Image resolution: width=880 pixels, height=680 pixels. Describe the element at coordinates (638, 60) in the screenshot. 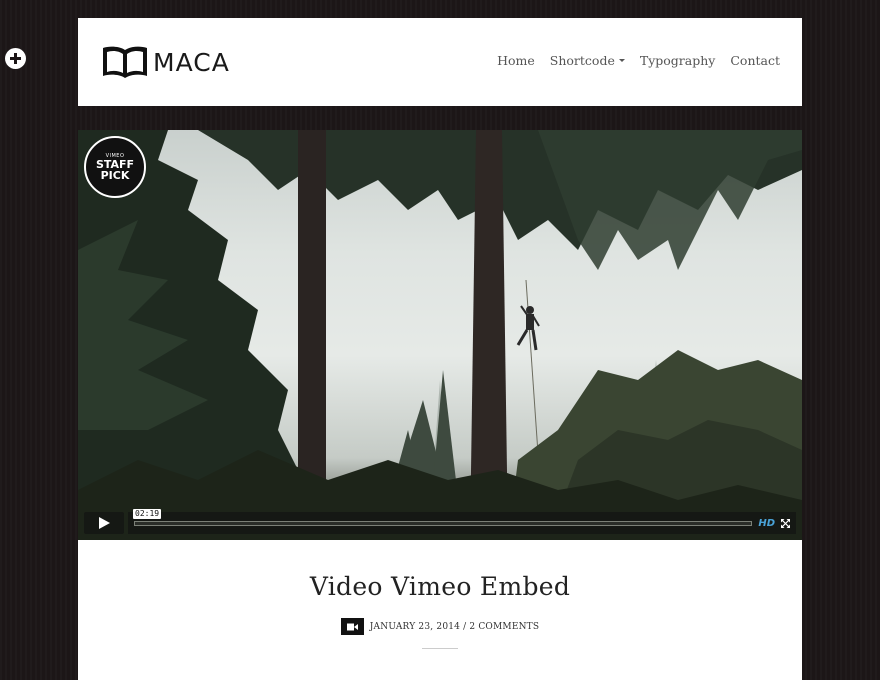

I see `main-nav: Home Shortcode Typography Contact` at that location.